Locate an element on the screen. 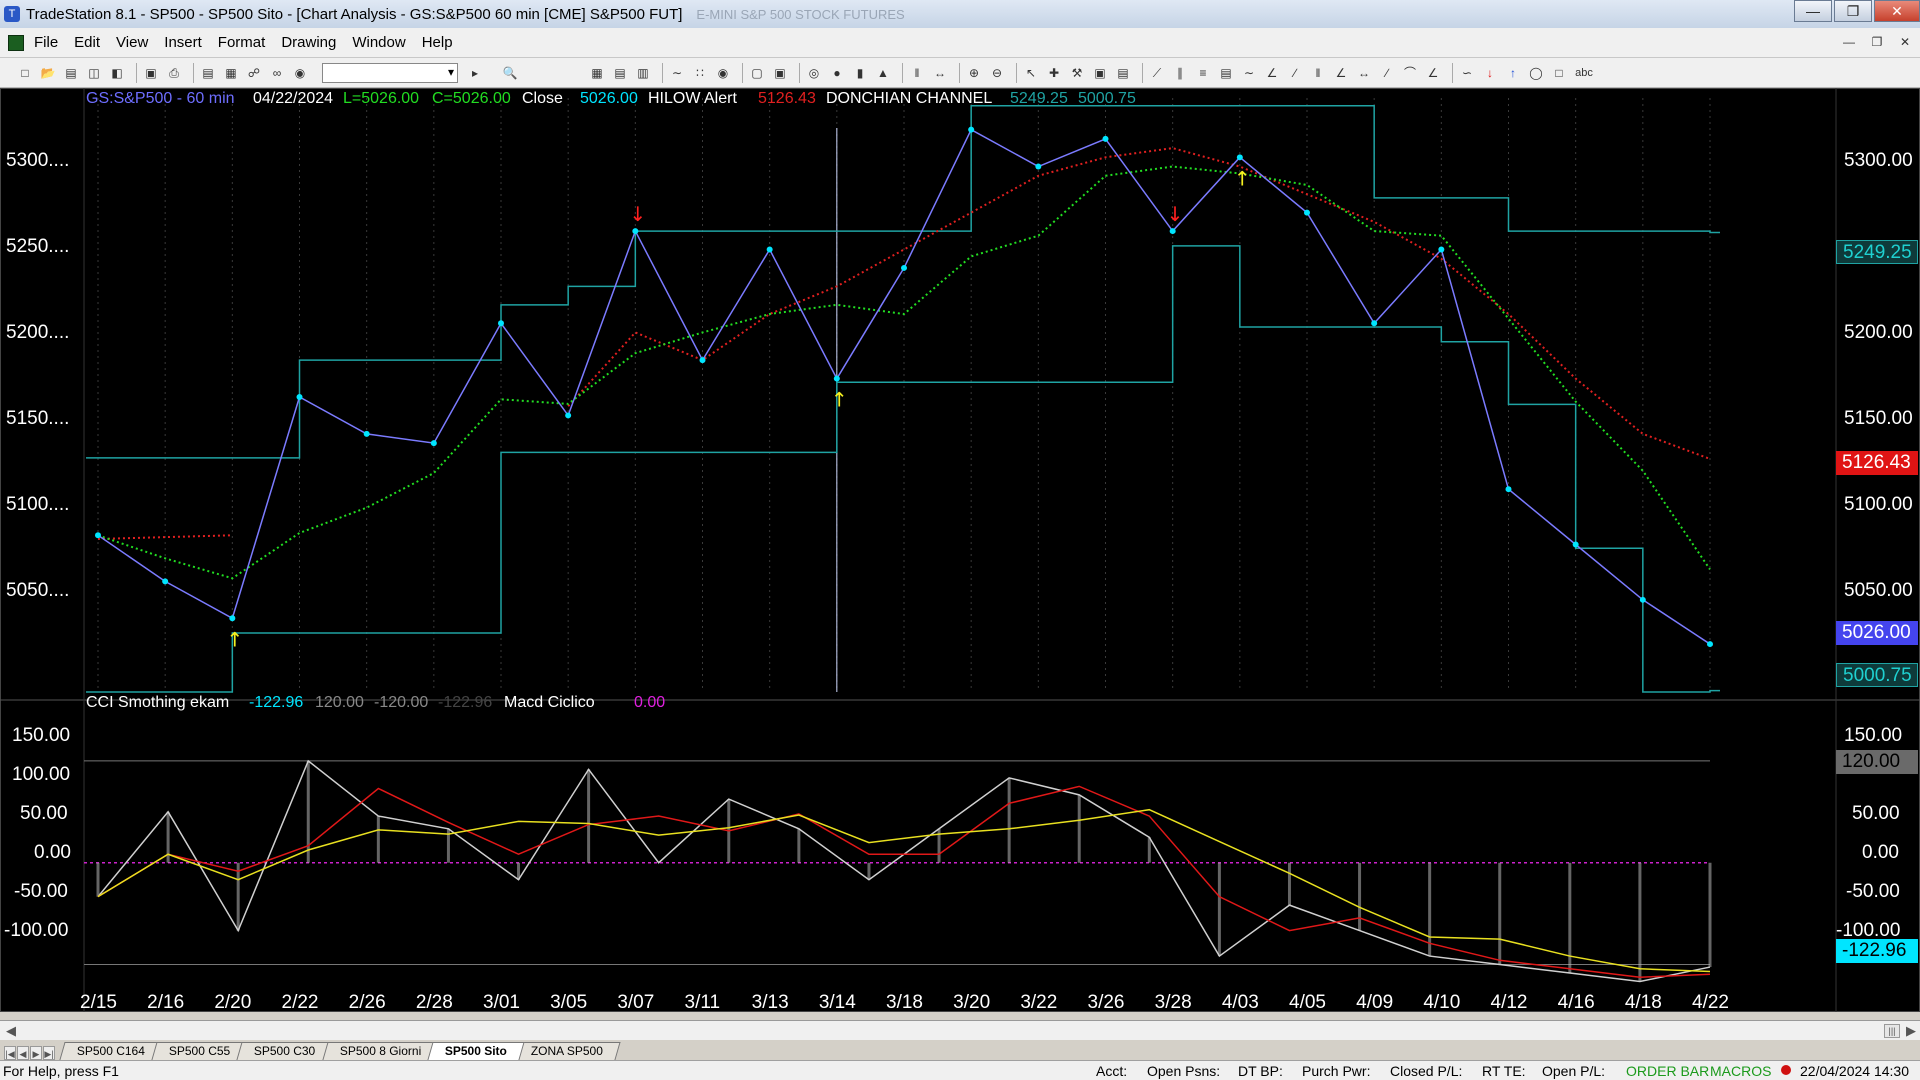 The width and height of the screenshot is (1920, 1080). tab-sp500-8-giorni: SP500 8 Giorni is located at coordinates (380, 1051).